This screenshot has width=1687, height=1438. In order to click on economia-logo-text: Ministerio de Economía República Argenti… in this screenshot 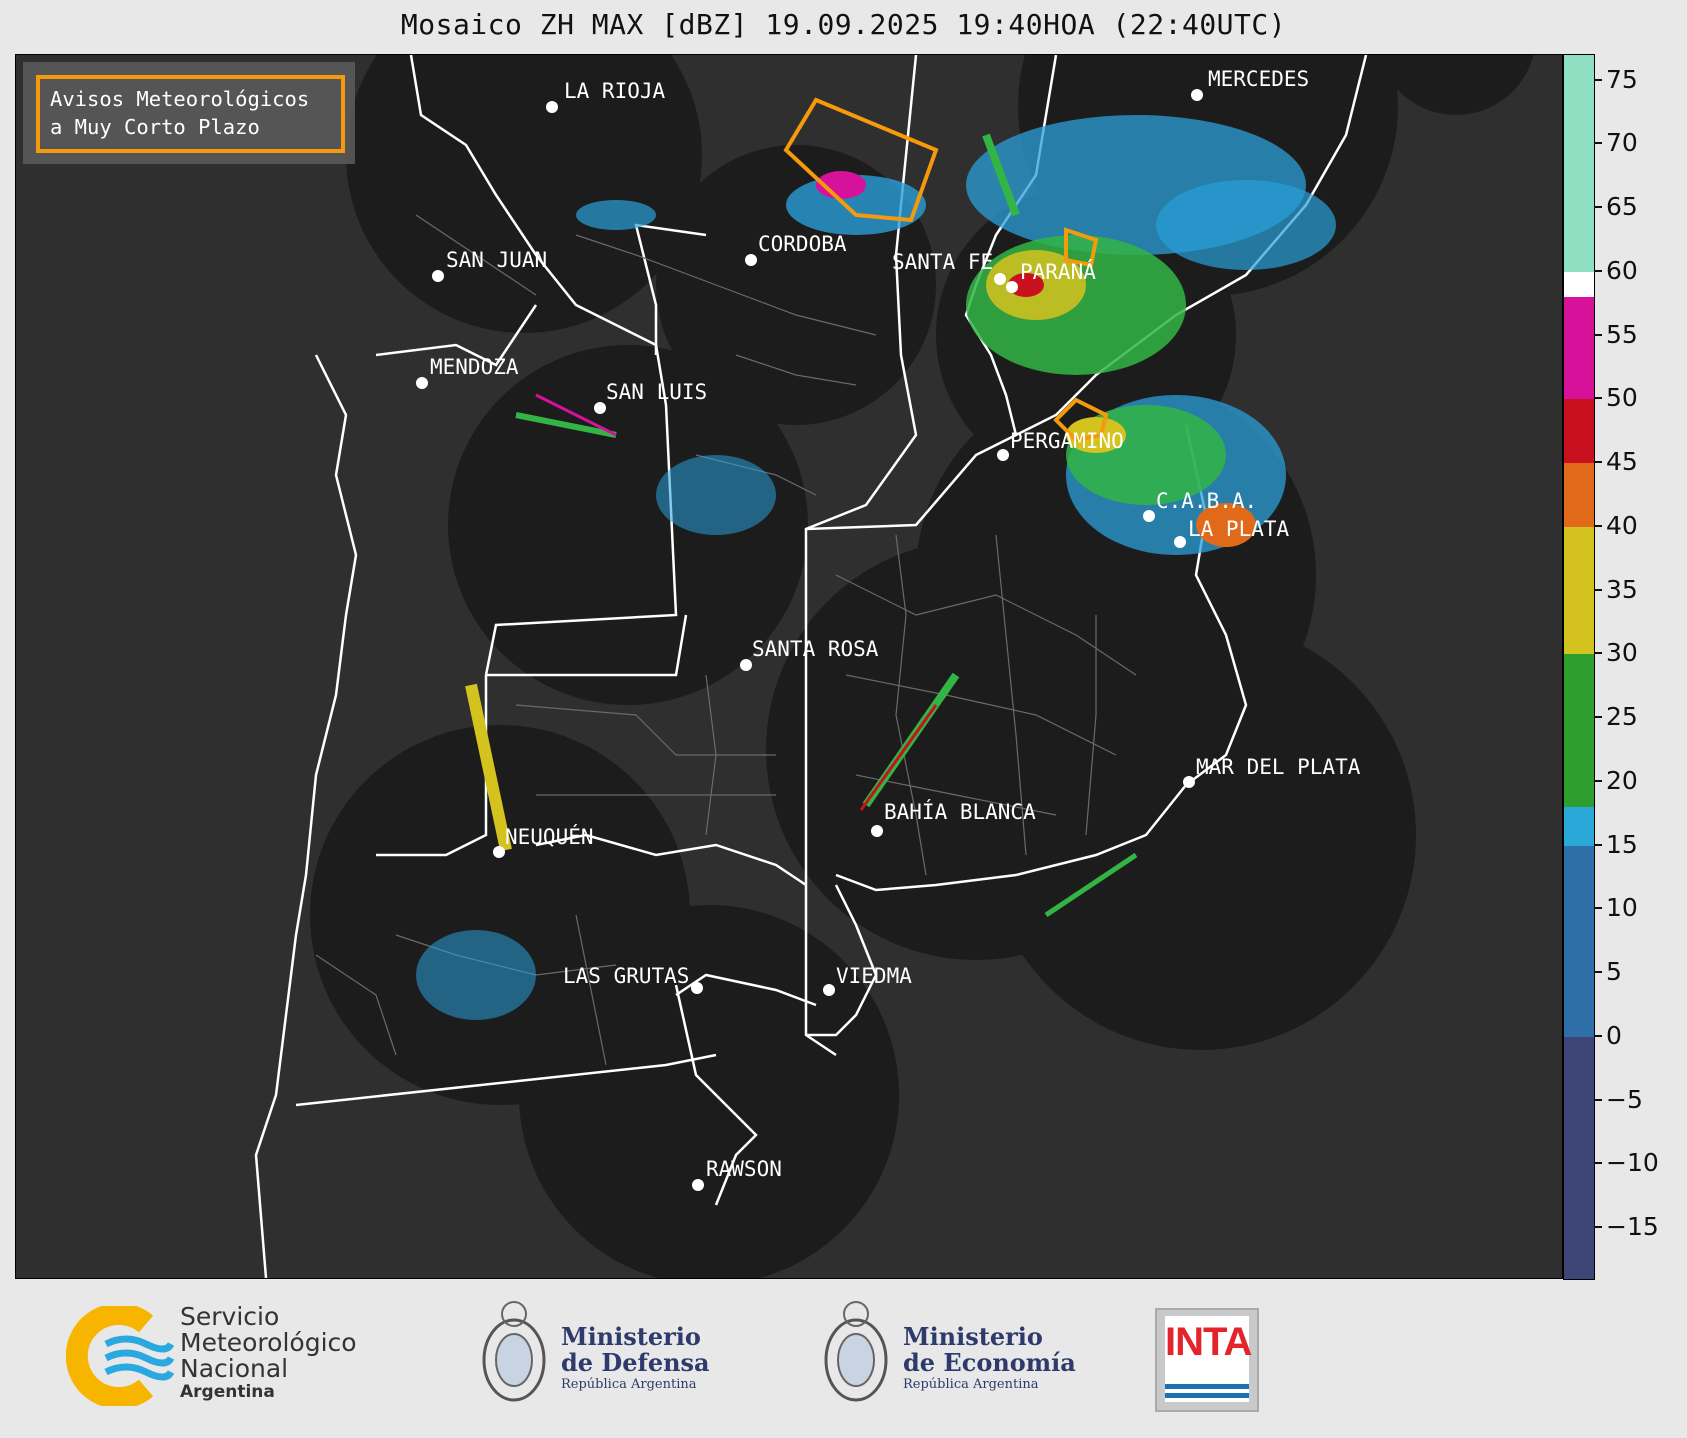, I will do `click(989, 1359)`.